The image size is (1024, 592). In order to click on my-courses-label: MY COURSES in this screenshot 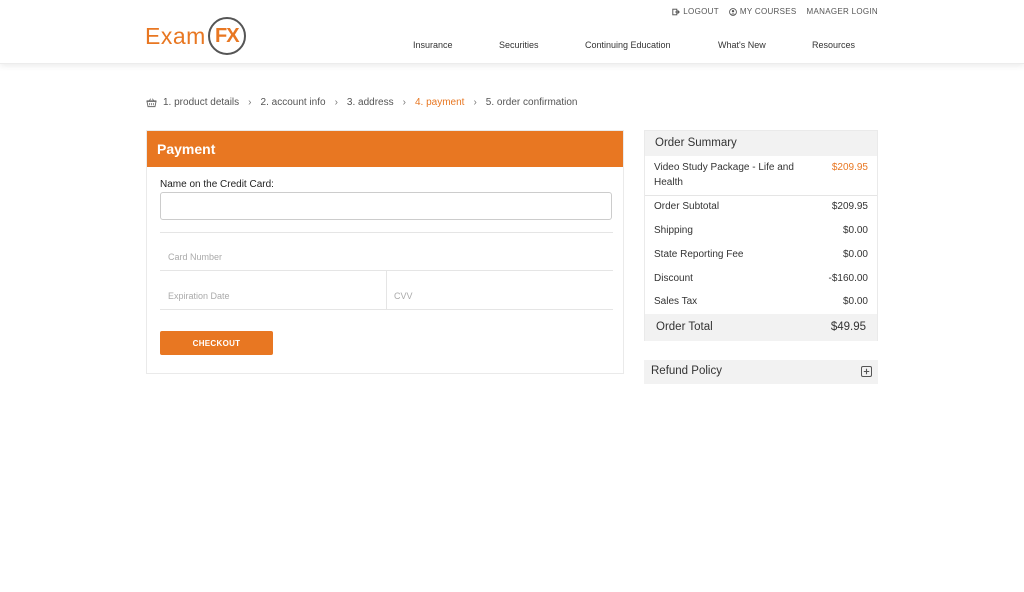, I will do `click(768, 11)`.